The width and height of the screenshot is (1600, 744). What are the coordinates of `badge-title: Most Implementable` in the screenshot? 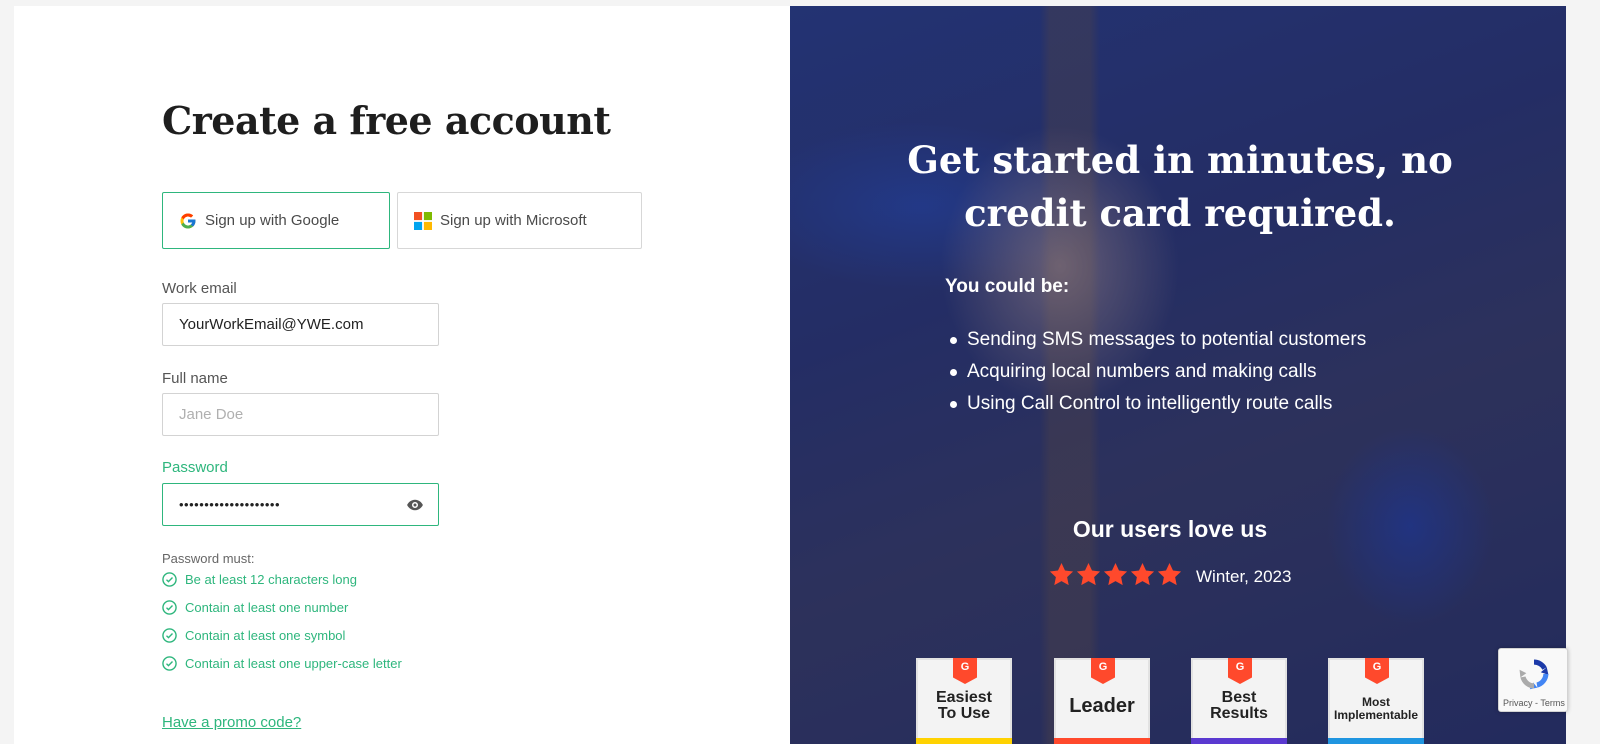 It's located at (1376, 708).